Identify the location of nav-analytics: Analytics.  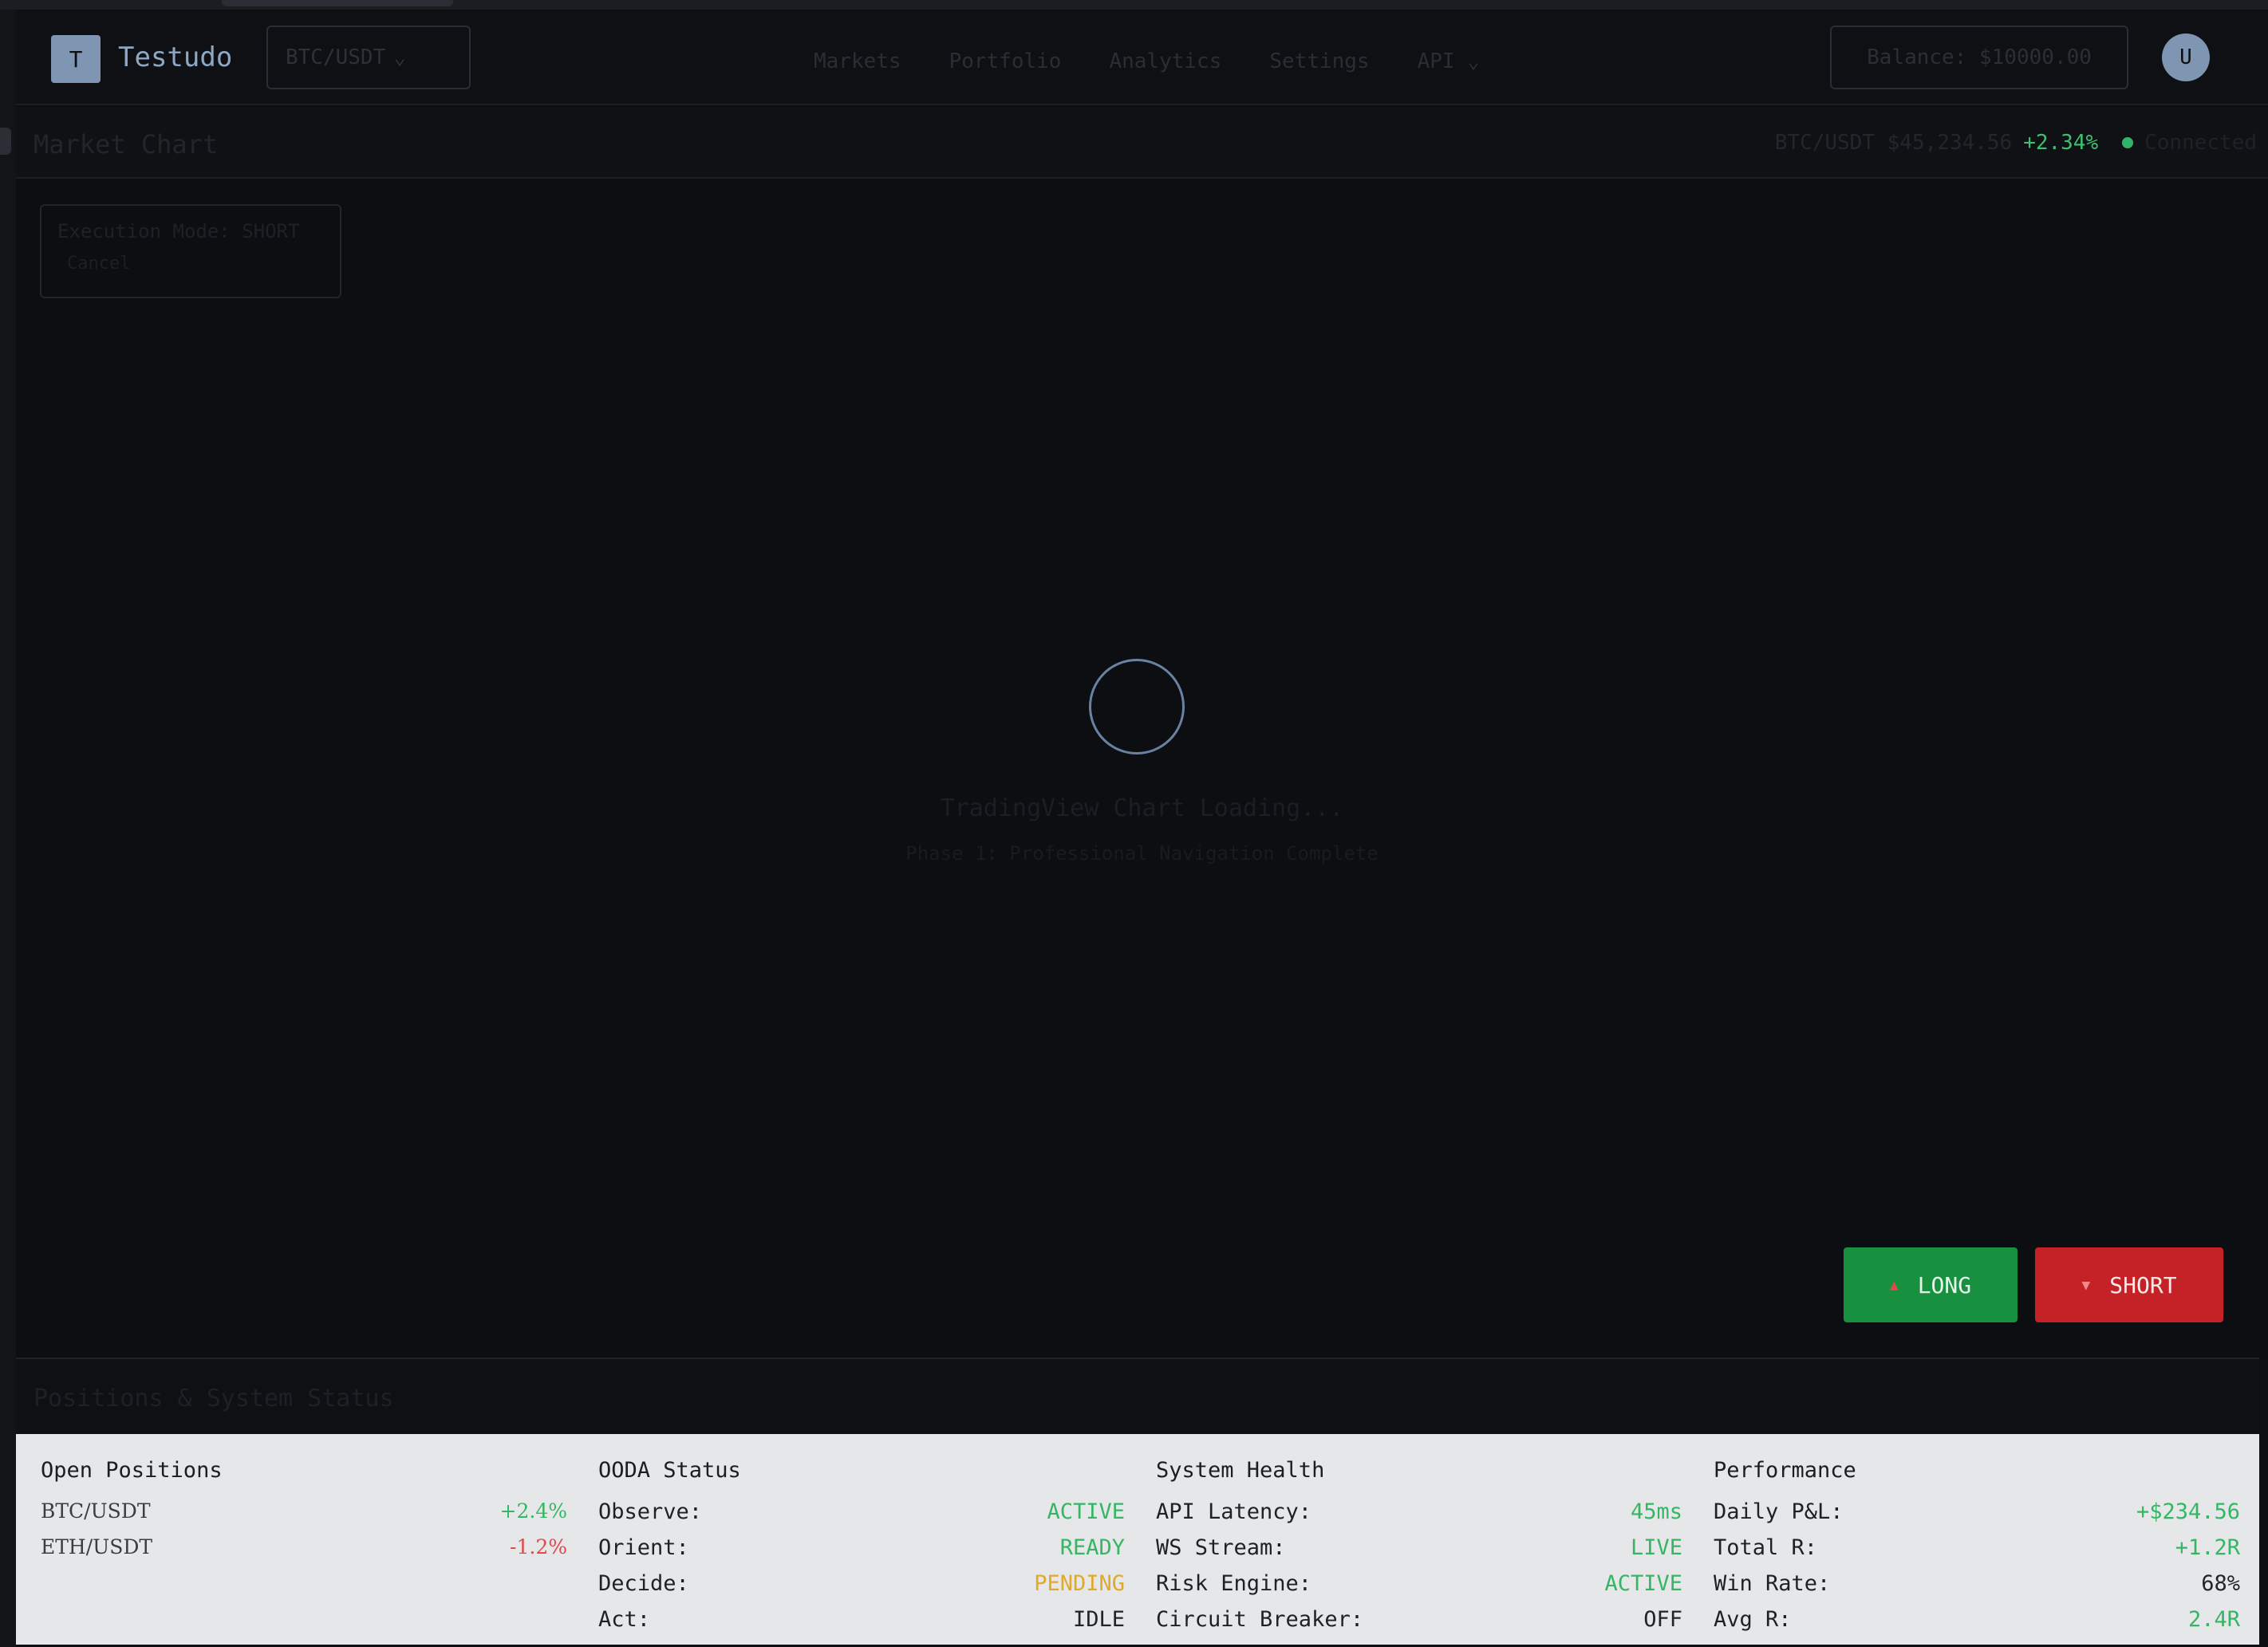
(1165, 61).